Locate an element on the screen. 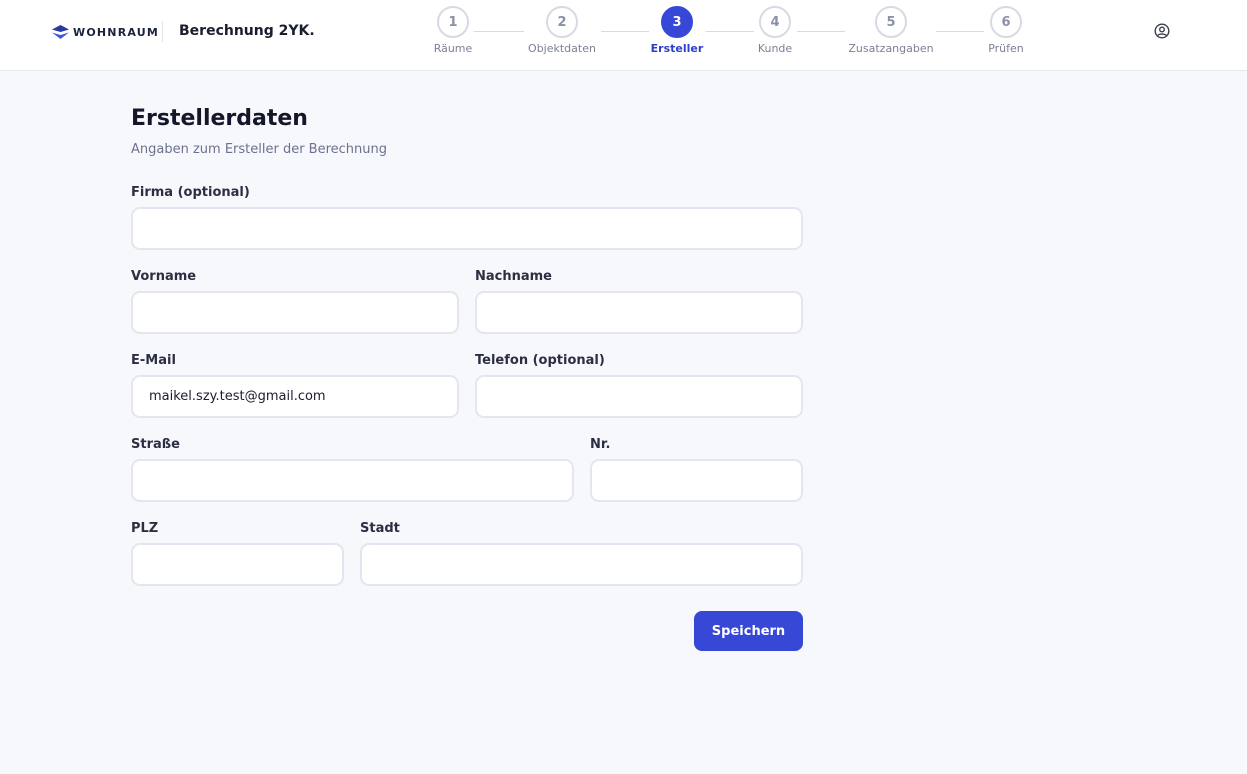 The height and width of the screenshot is (774, 1247). step-label: Zusatzangaben is located at coordinates (891, 48).